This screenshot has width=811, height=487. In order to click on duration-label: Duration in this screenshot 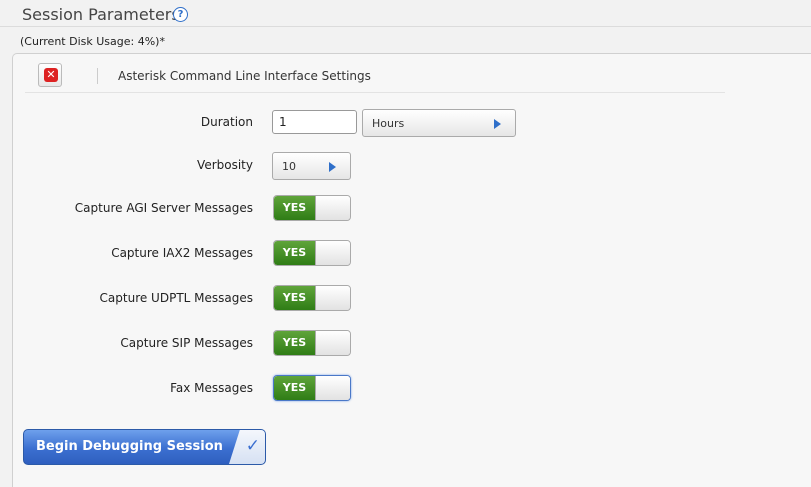, I will do `click(226, 122)`.